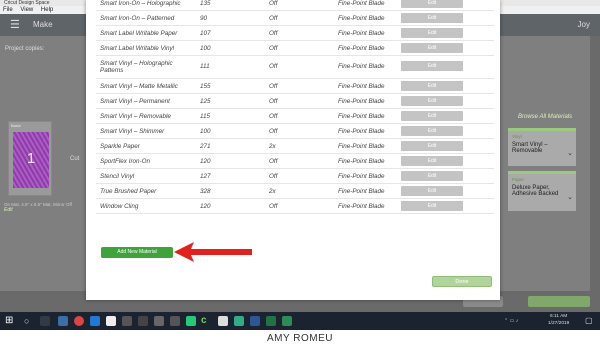  Describe the element at coordinates (8, 210) in the screenshot. I see `mat-edit-link: Edit` at that location.